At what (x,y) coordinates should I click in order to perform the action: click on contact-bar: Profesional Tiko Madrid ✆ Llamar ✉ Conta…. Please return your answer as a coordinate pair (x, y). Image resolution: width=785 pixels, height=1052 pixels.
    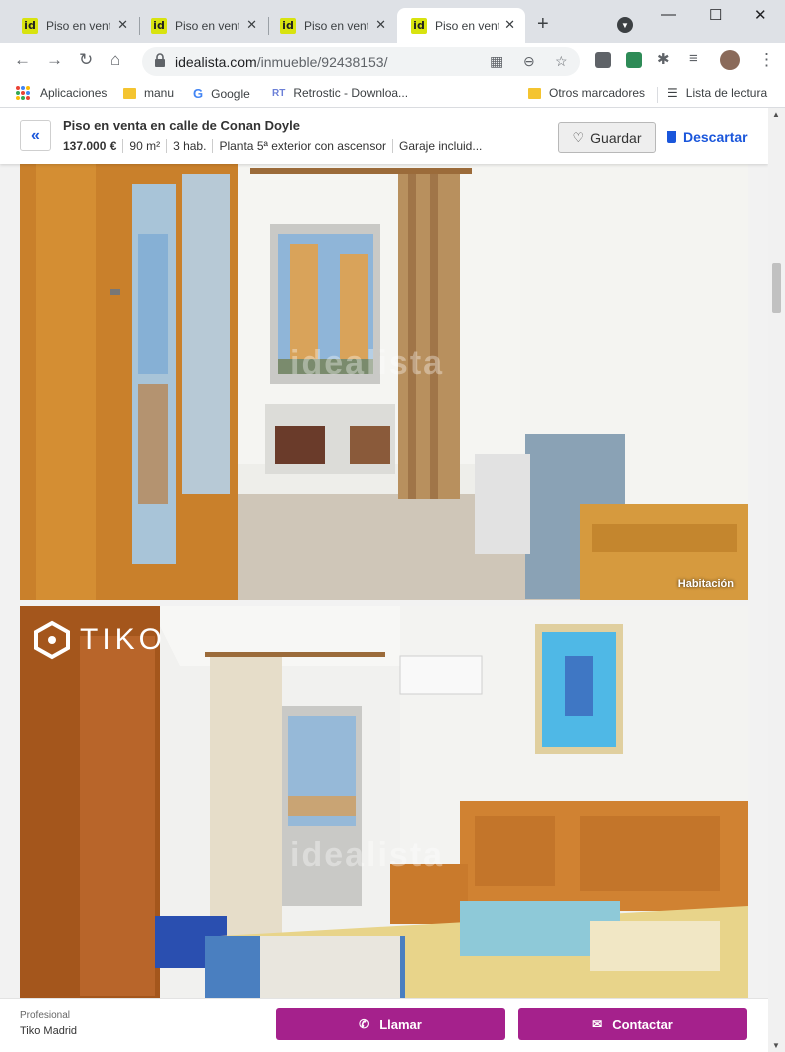
    Looking at the image, I should click on (384, 1025).